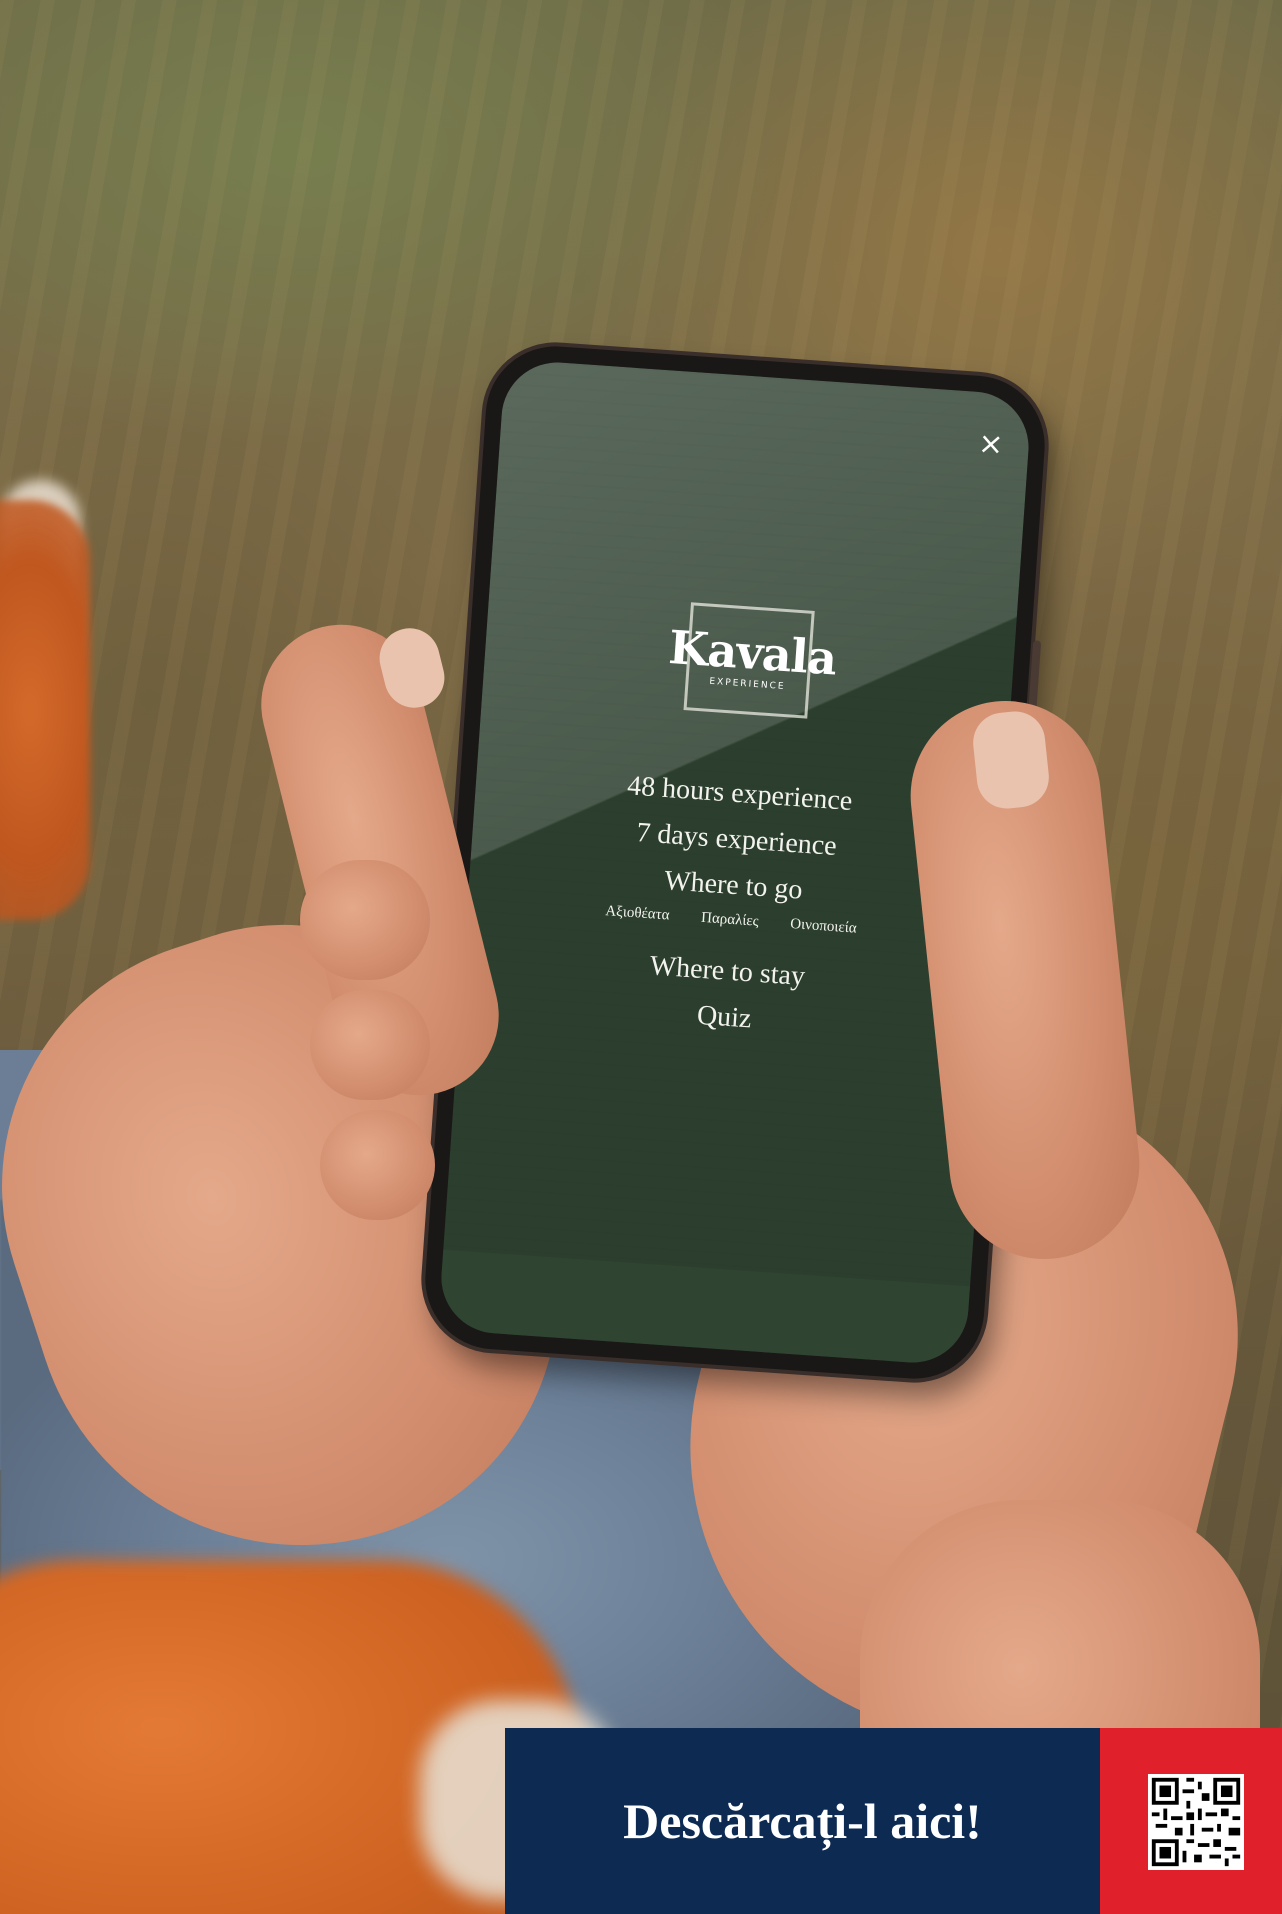  I want to click on banner-red-panel, so click(1191, 1821).